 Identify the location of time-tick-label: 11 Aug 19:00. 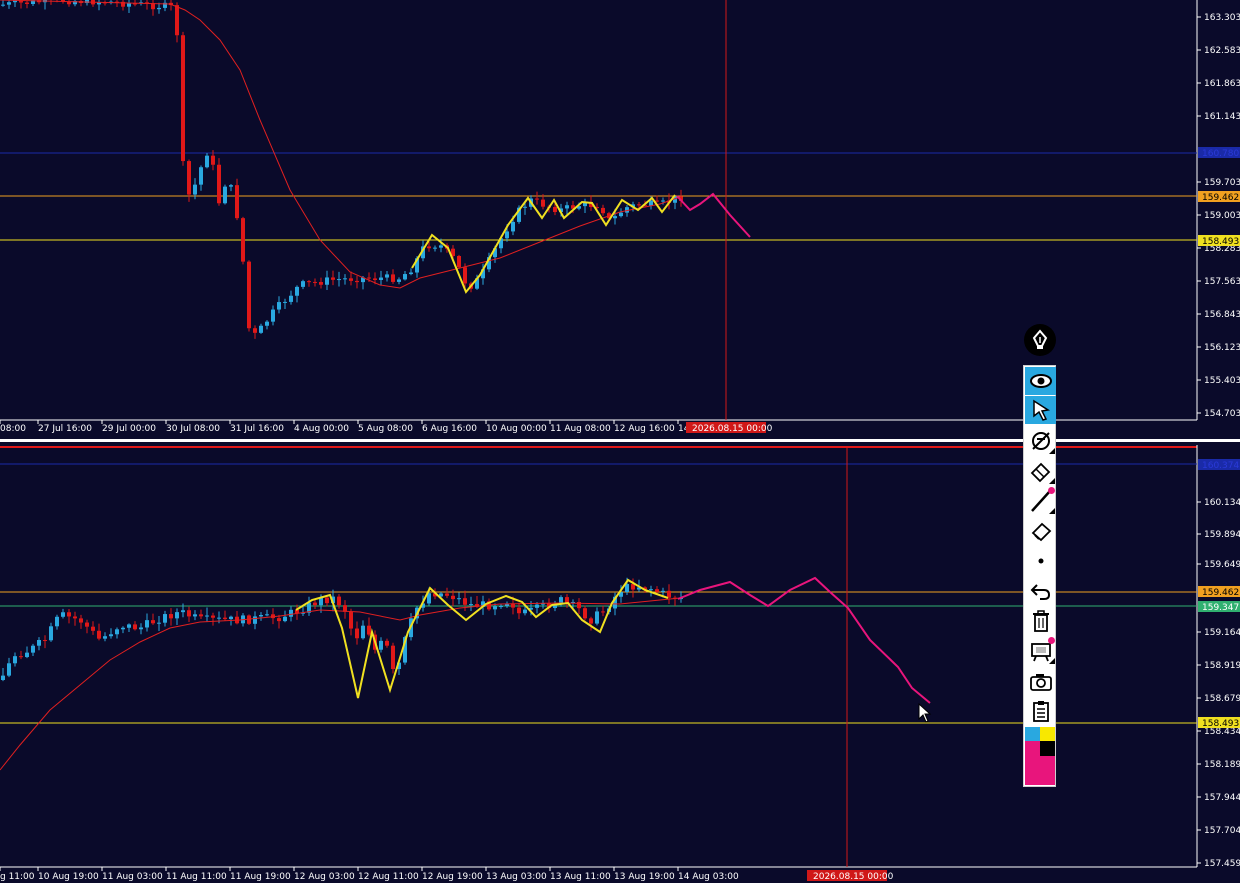
(260, 877).